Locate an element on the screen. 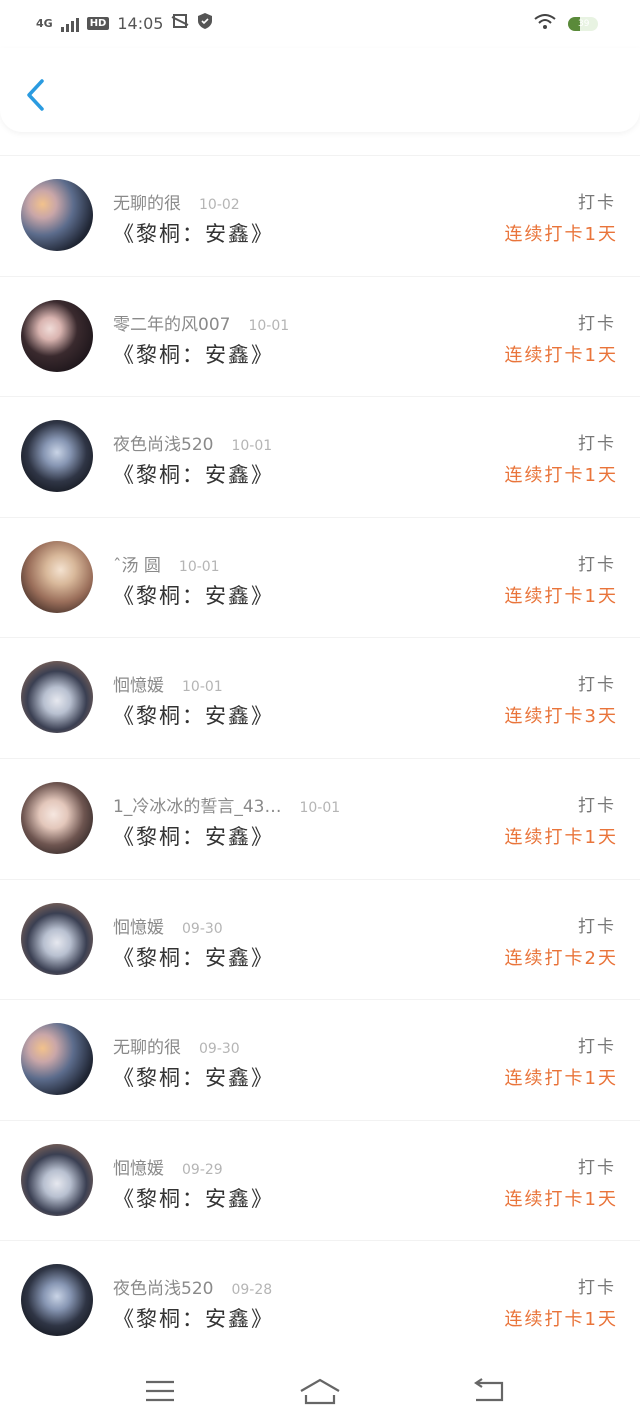 The height and width of the screenshot is (1427, 640). back-icon is located at coordinates (489, 1391).